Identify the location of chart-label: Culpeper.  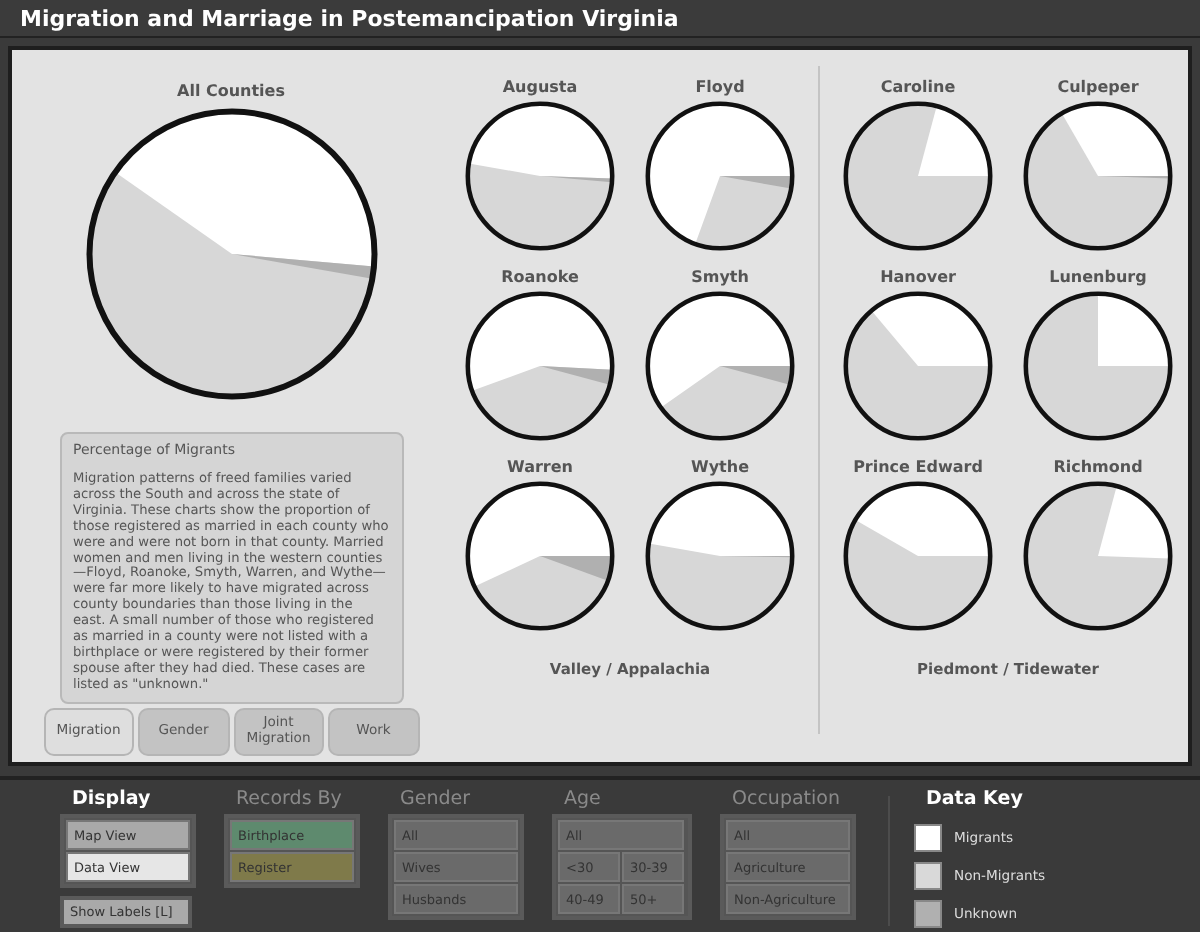
(1098, 87).